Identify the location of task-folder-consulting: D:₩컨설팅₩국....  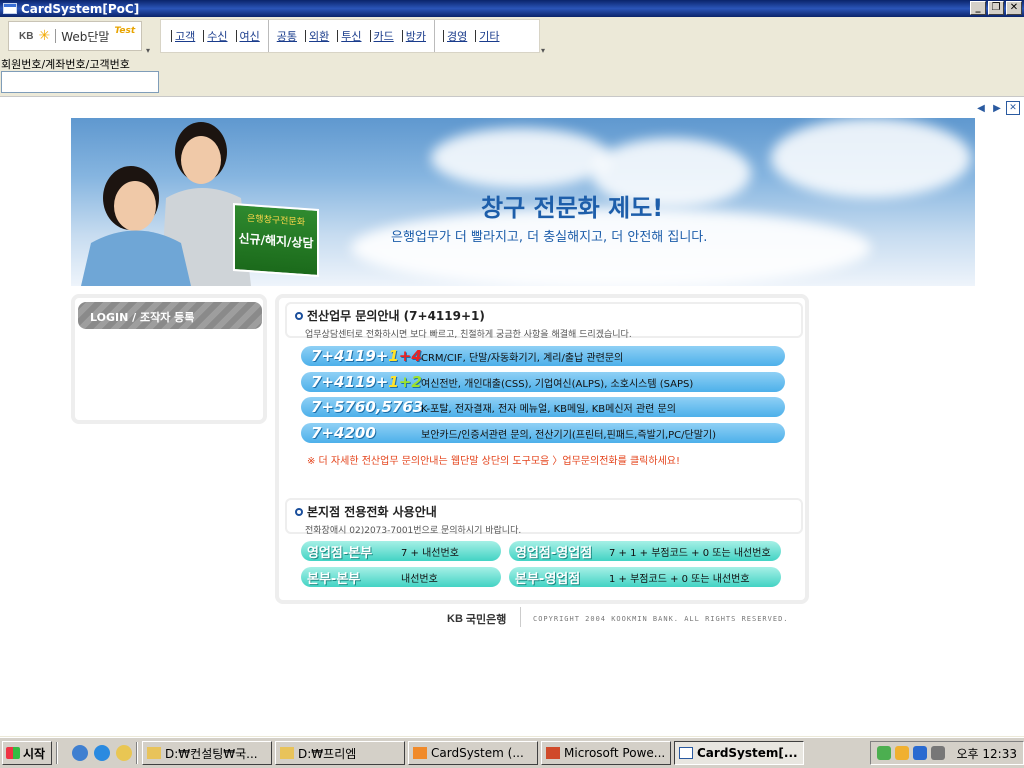
(207, 753).